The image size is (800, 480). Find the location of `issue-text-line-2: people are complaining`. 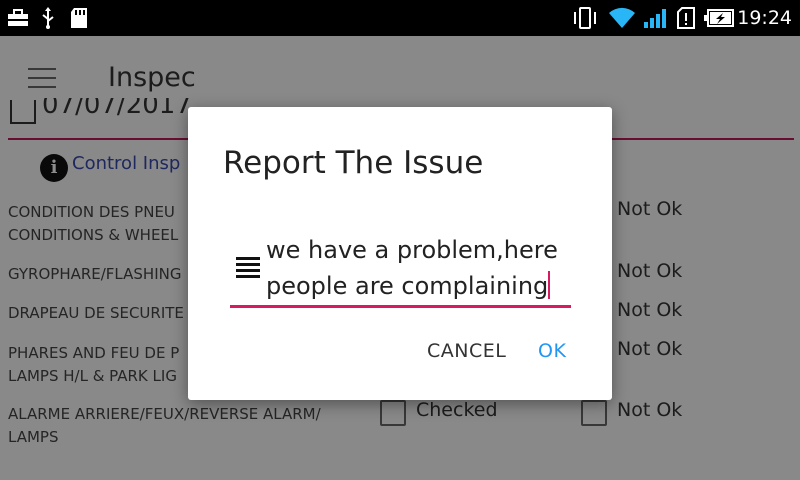

issue-text-line-2: people are complaining is located at coordinates (407, 286).